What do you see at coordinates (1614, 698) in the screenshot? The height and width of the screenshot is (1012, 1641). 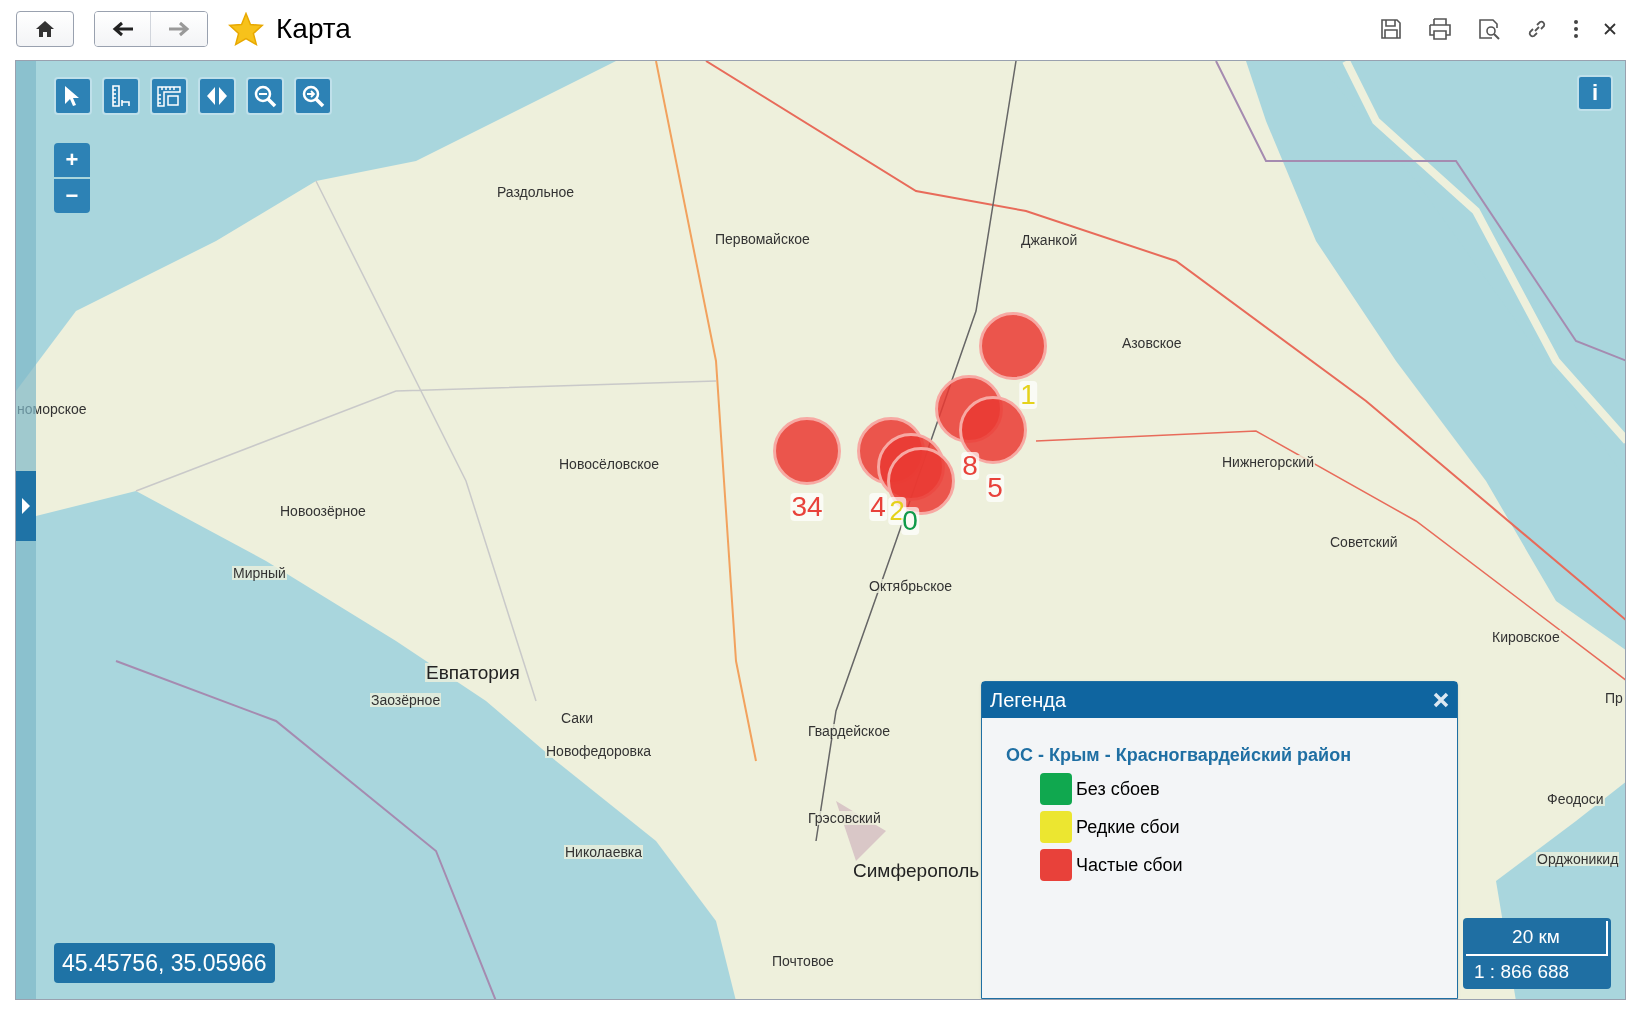 I see `place-label: Пр` at bounding box center [1614, 698].